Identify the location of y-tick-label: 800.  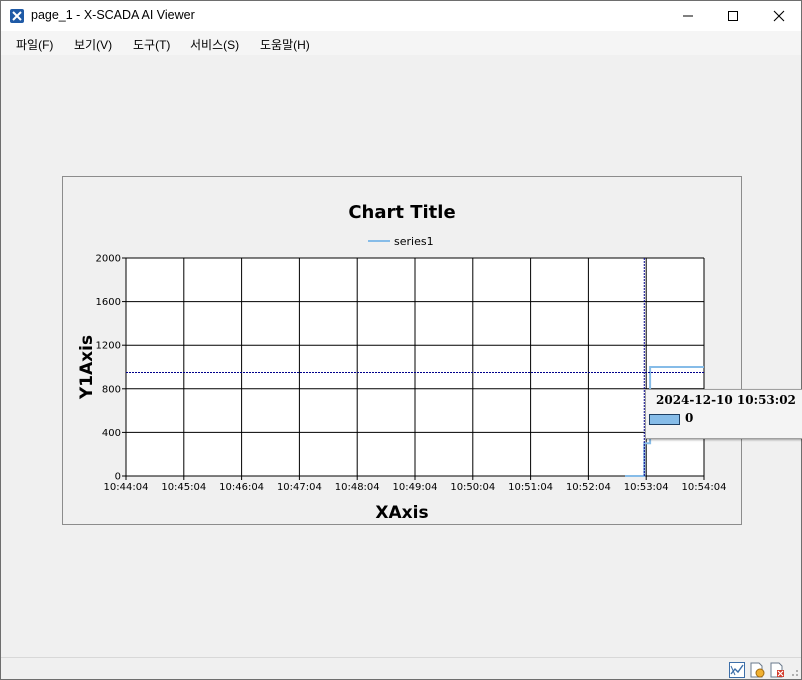
(111, 389).